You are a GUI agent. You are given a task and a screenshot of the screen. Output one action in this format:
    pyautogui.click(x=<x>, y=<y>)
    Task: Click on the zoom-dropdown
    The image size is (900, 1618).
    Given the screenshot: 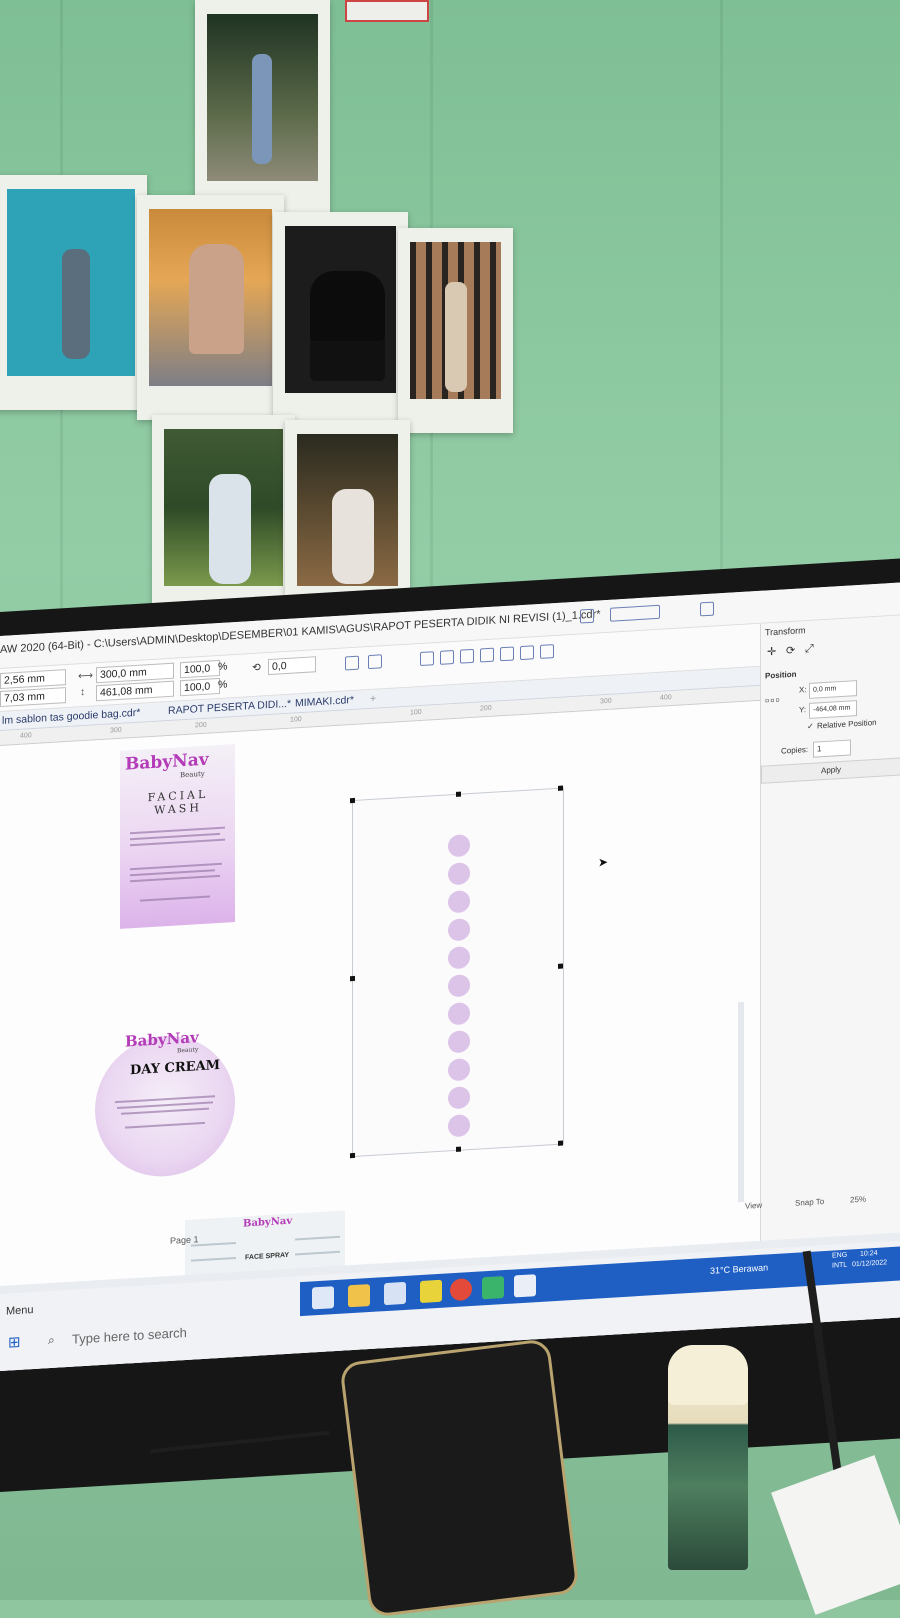 What is the action you would take?
    pyautogui.click(x=635, y=613)
    